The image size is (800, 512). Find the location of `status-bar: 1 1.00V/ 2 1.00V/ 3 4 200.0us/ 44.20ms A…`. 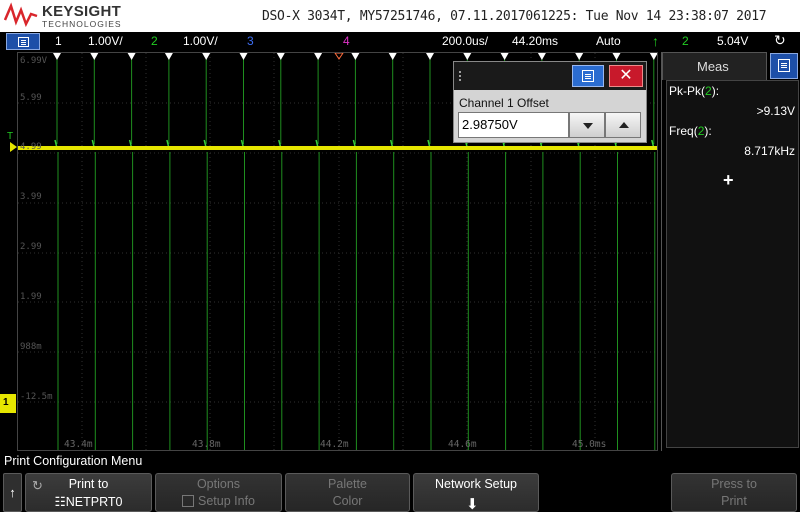

status-bar: 1 1.00V/ 2 1.00V/ 3 4 200.0us/ 44.20ms A… is located at coordinates (400, 41).